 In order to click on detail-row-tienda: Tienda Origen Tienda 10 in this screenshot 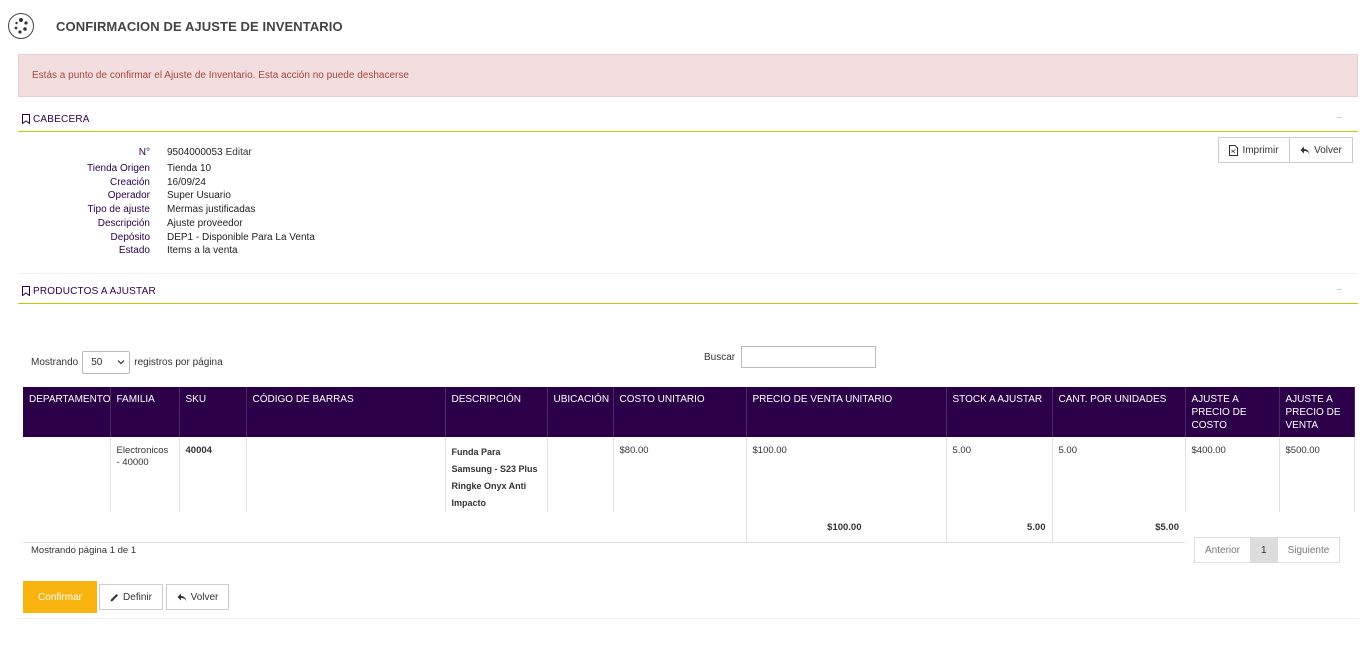, I will do `click(228, 170)`.